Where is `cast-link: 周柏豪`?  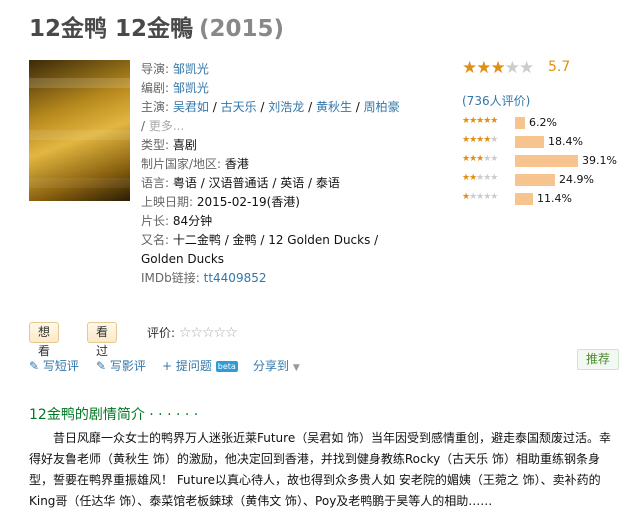 cast-link: 周柏豪 is located at coordinates (382, 107).